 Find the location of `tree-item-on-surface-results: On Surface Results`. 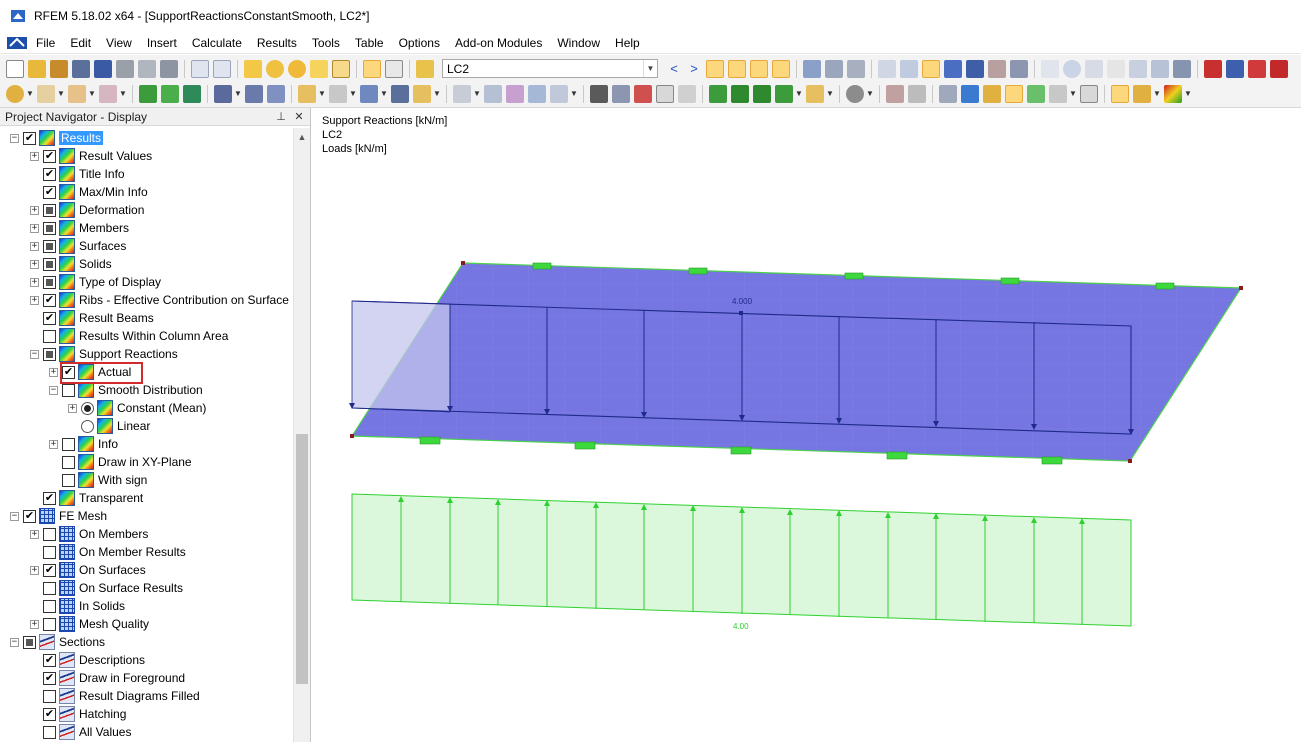

tree-item-on-surface-results: On Surface Results is located at coordinates (106, 588).